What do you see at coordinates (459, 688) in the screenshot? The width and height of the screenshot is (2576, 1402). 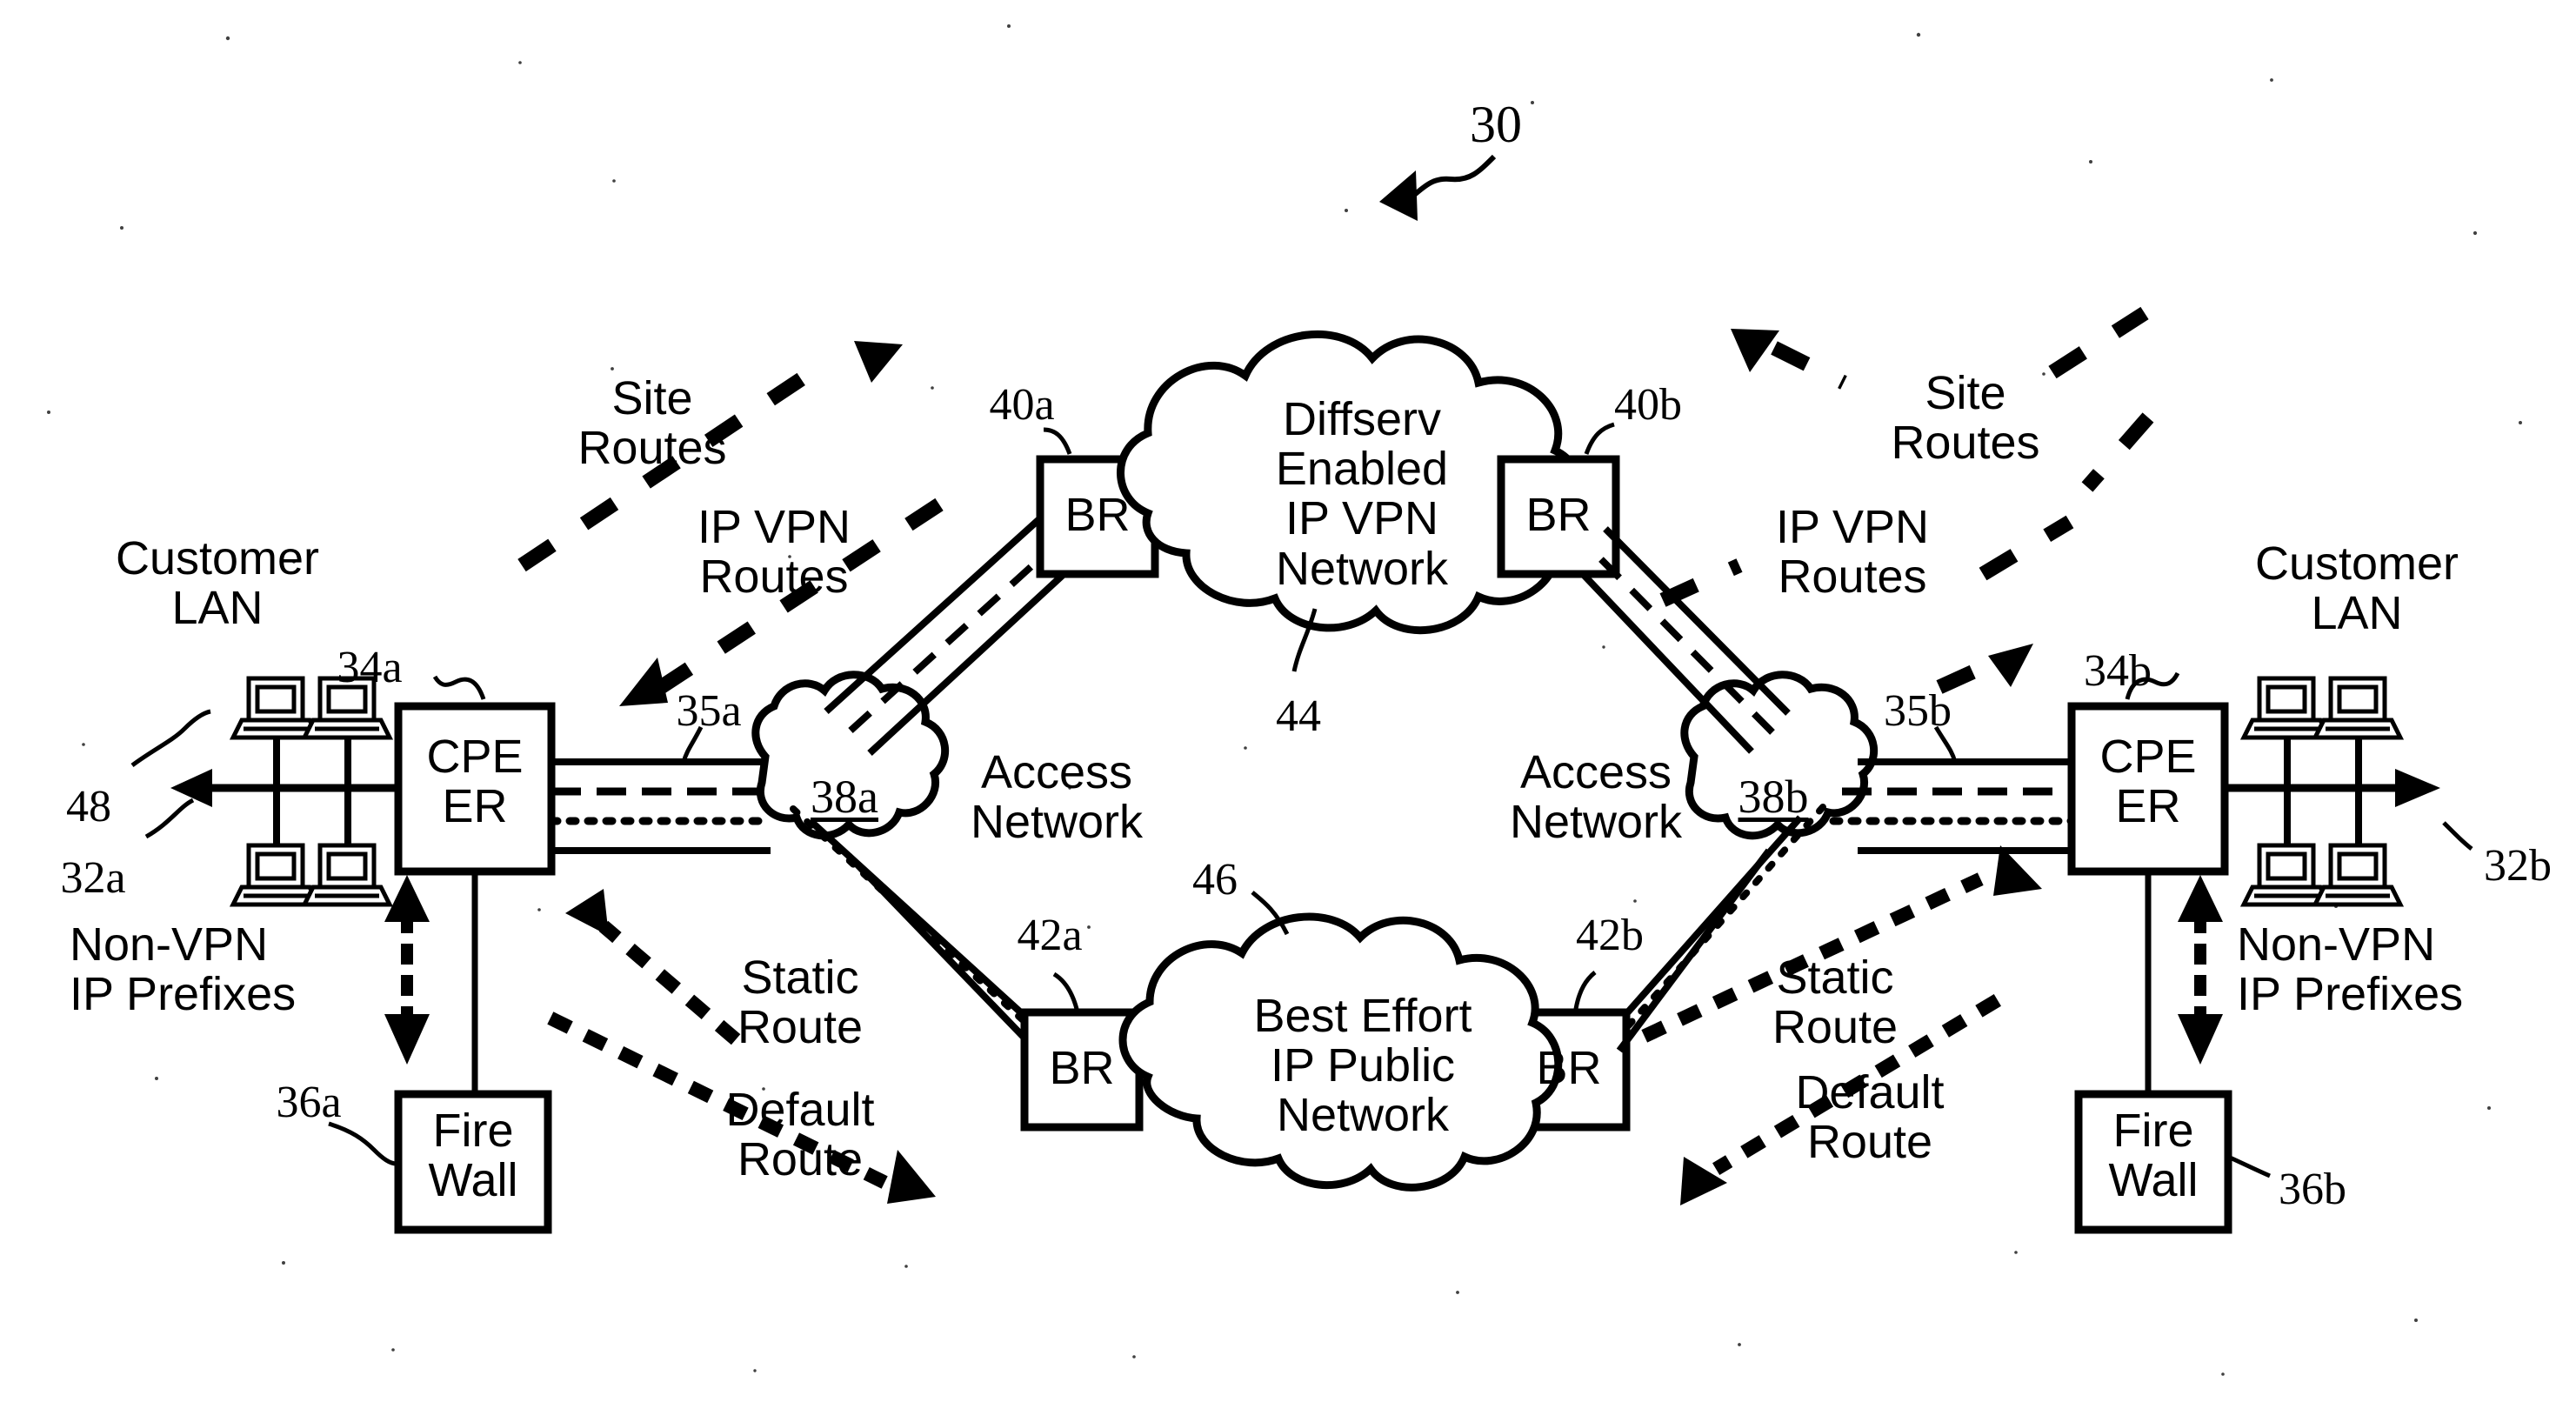 I see `leader-34a` at bounding box center [459, 688].